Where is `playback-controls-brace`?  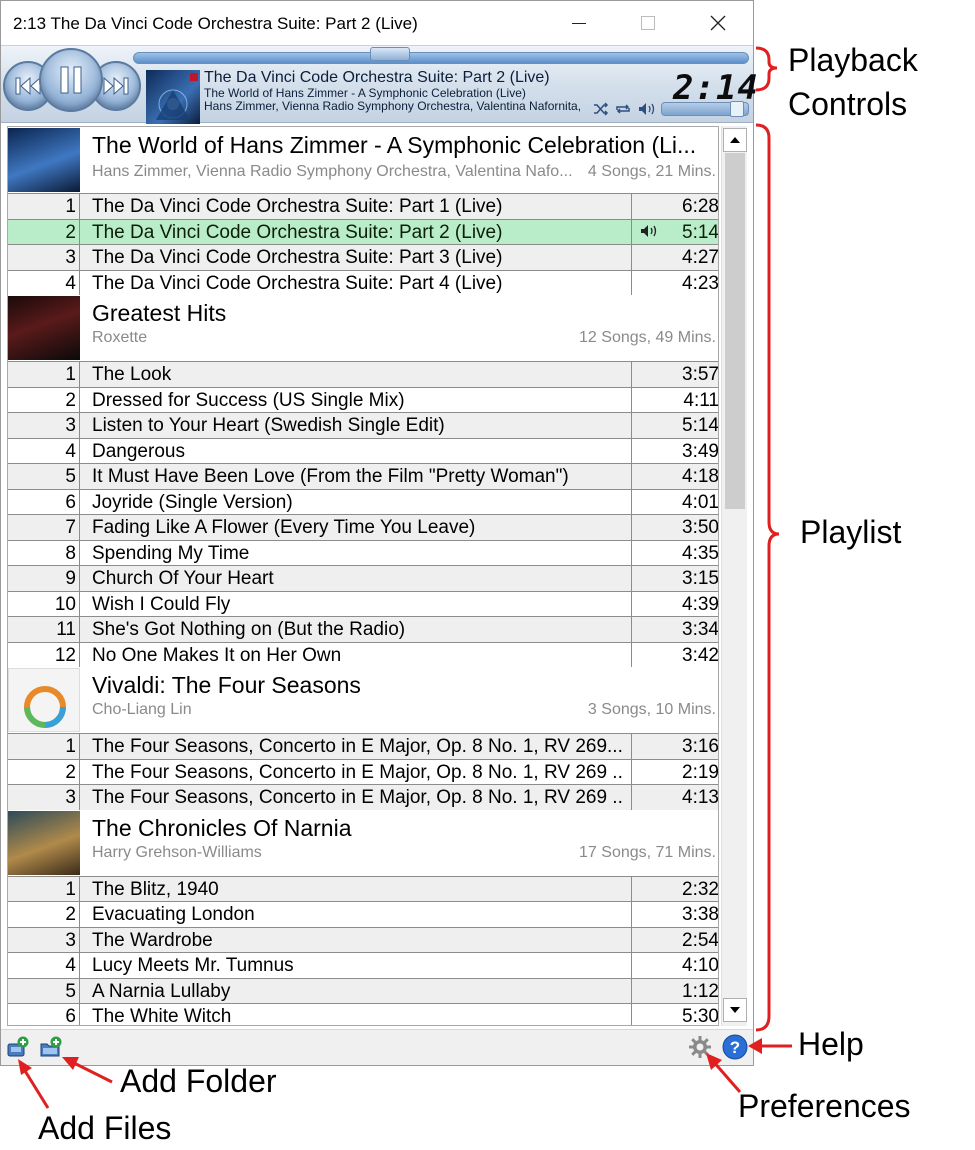 playback-controls-brace is located at coordinates (766, 69).